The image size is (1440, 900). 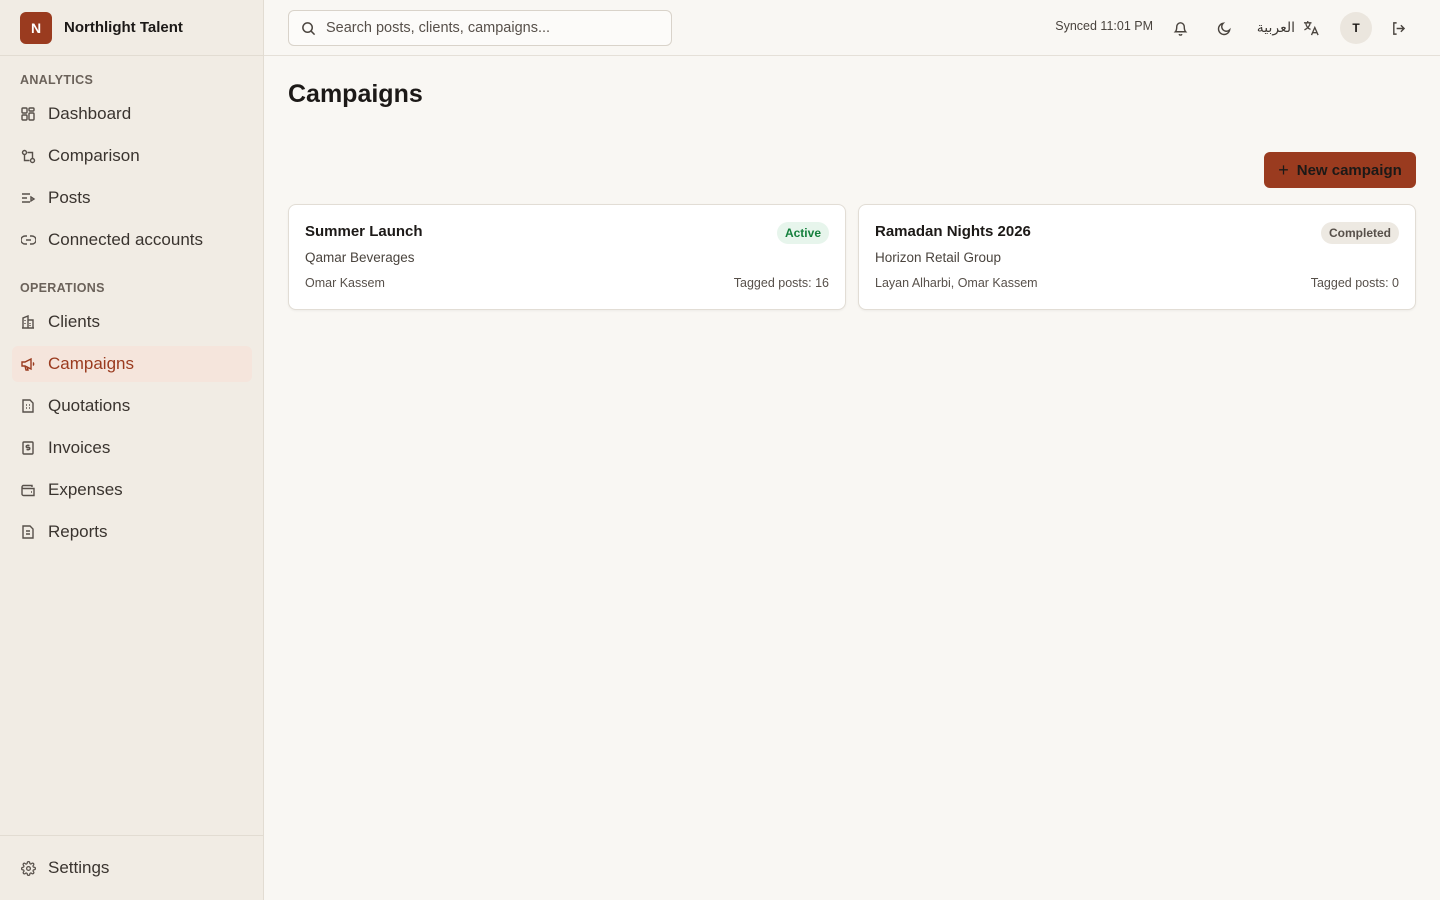 I want to click on sidebar-item-label: Dashboard, so click(x=90, y=113).